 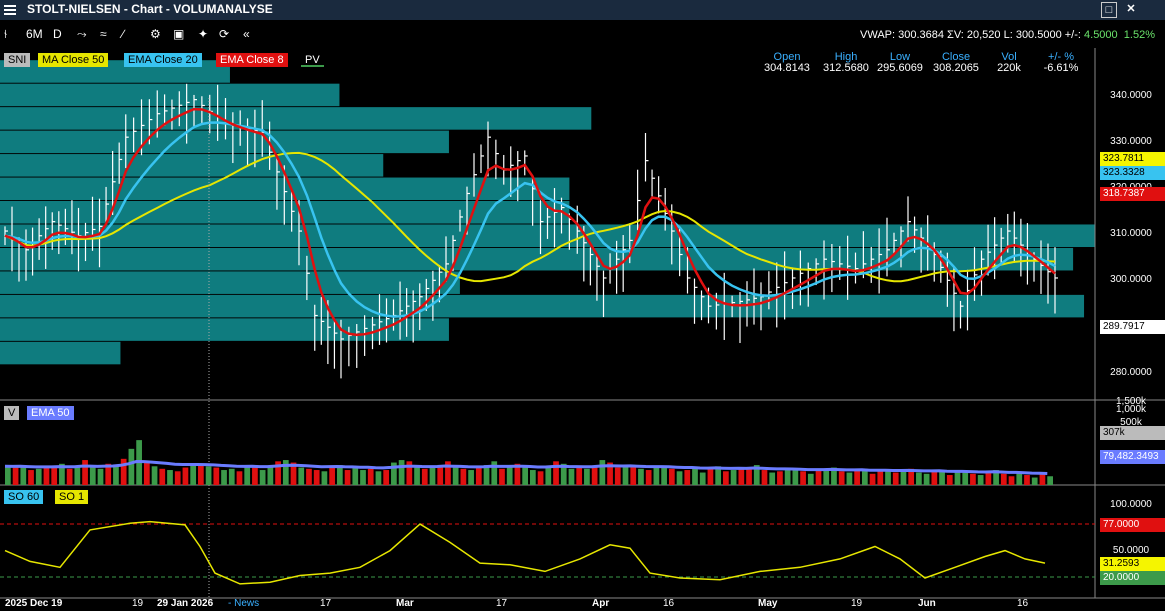 I want to click on legend-so1: SO 1, so click(x=72, y=497).